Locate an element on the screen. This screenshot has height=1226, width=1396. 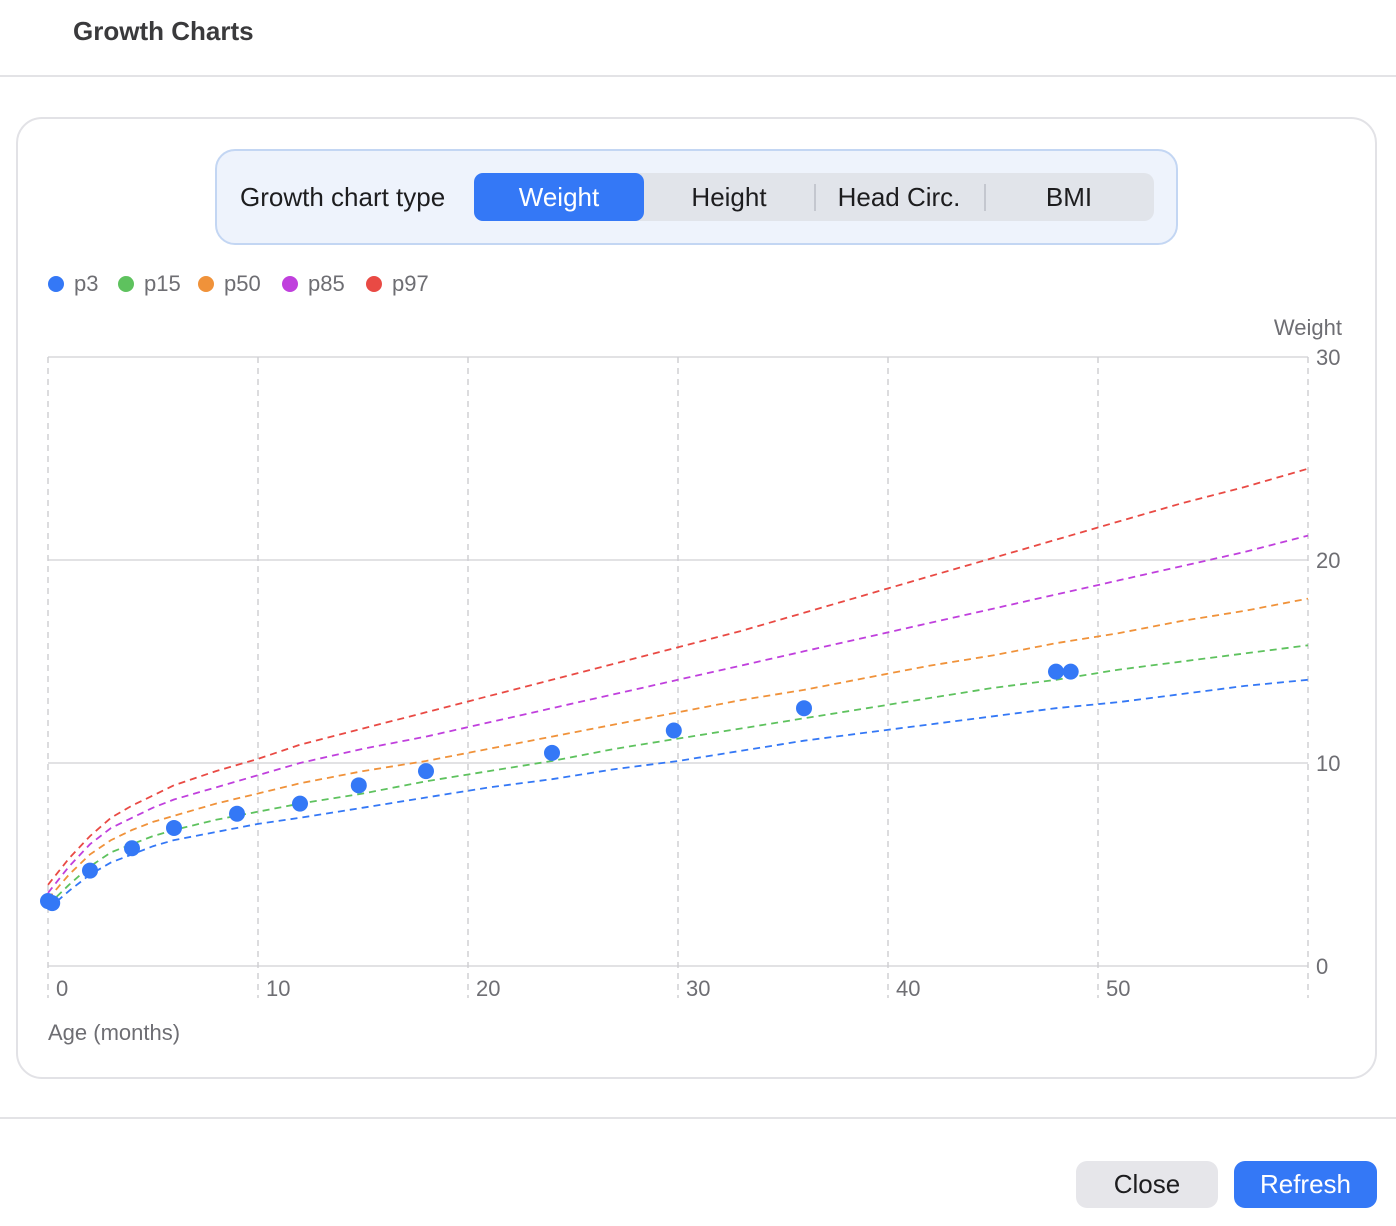
x-tick-label: 30 is located at coordinates (698, 988).